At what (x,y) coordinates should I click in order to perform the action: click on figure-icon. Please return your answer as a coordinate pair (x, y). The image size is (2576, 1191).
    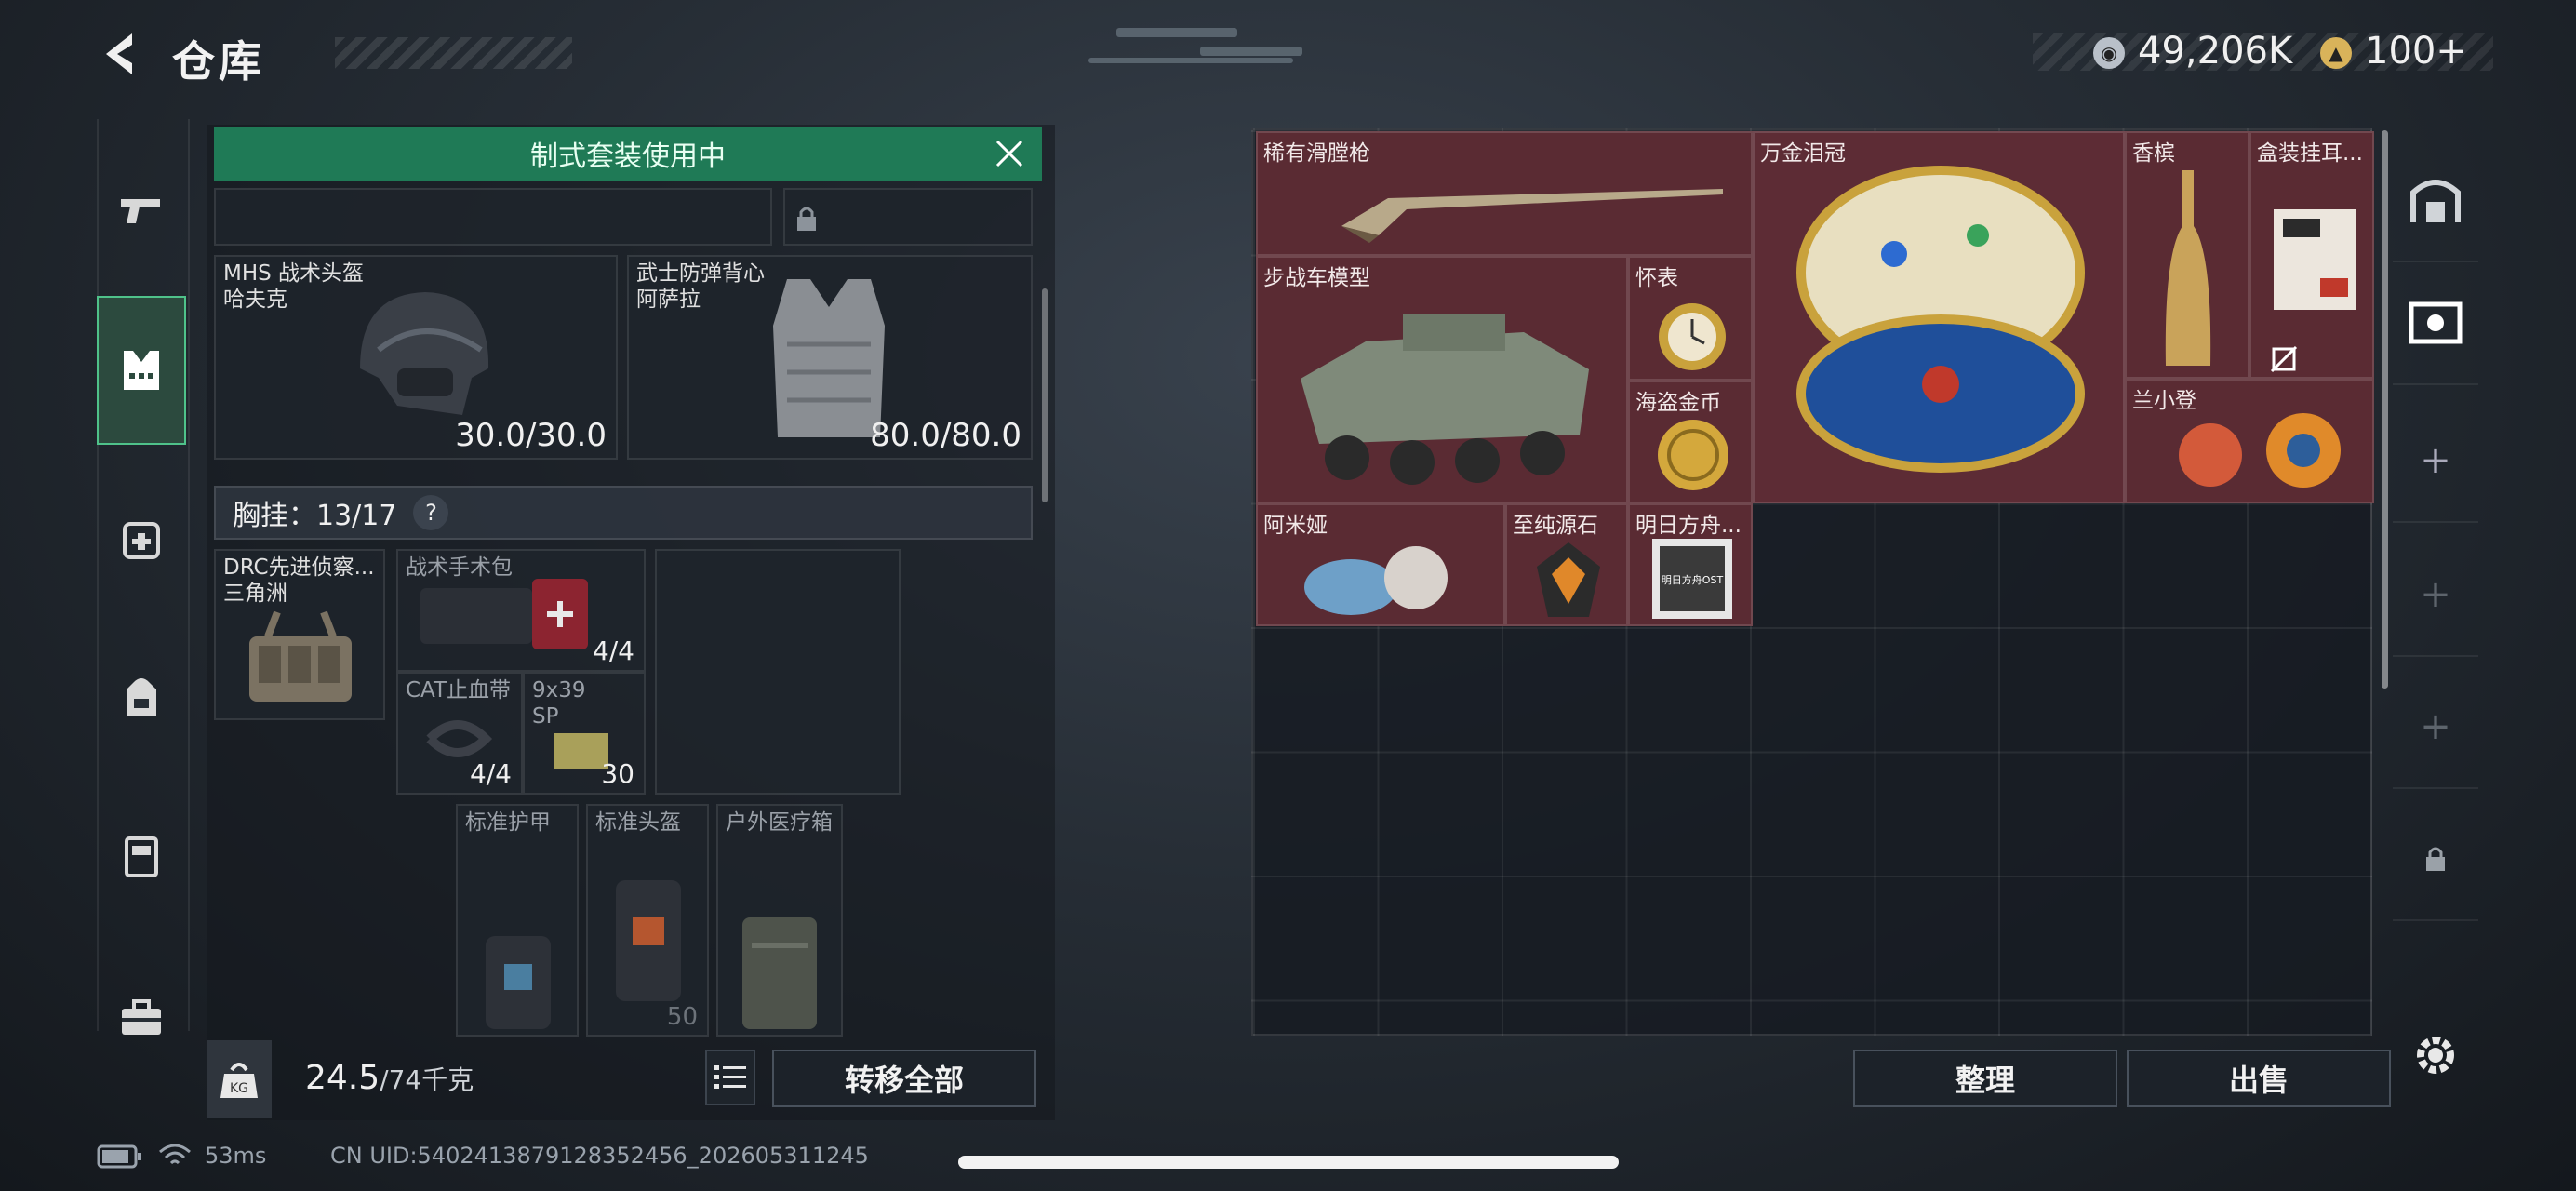
    Looking at the image, I should click on (1376, 580).